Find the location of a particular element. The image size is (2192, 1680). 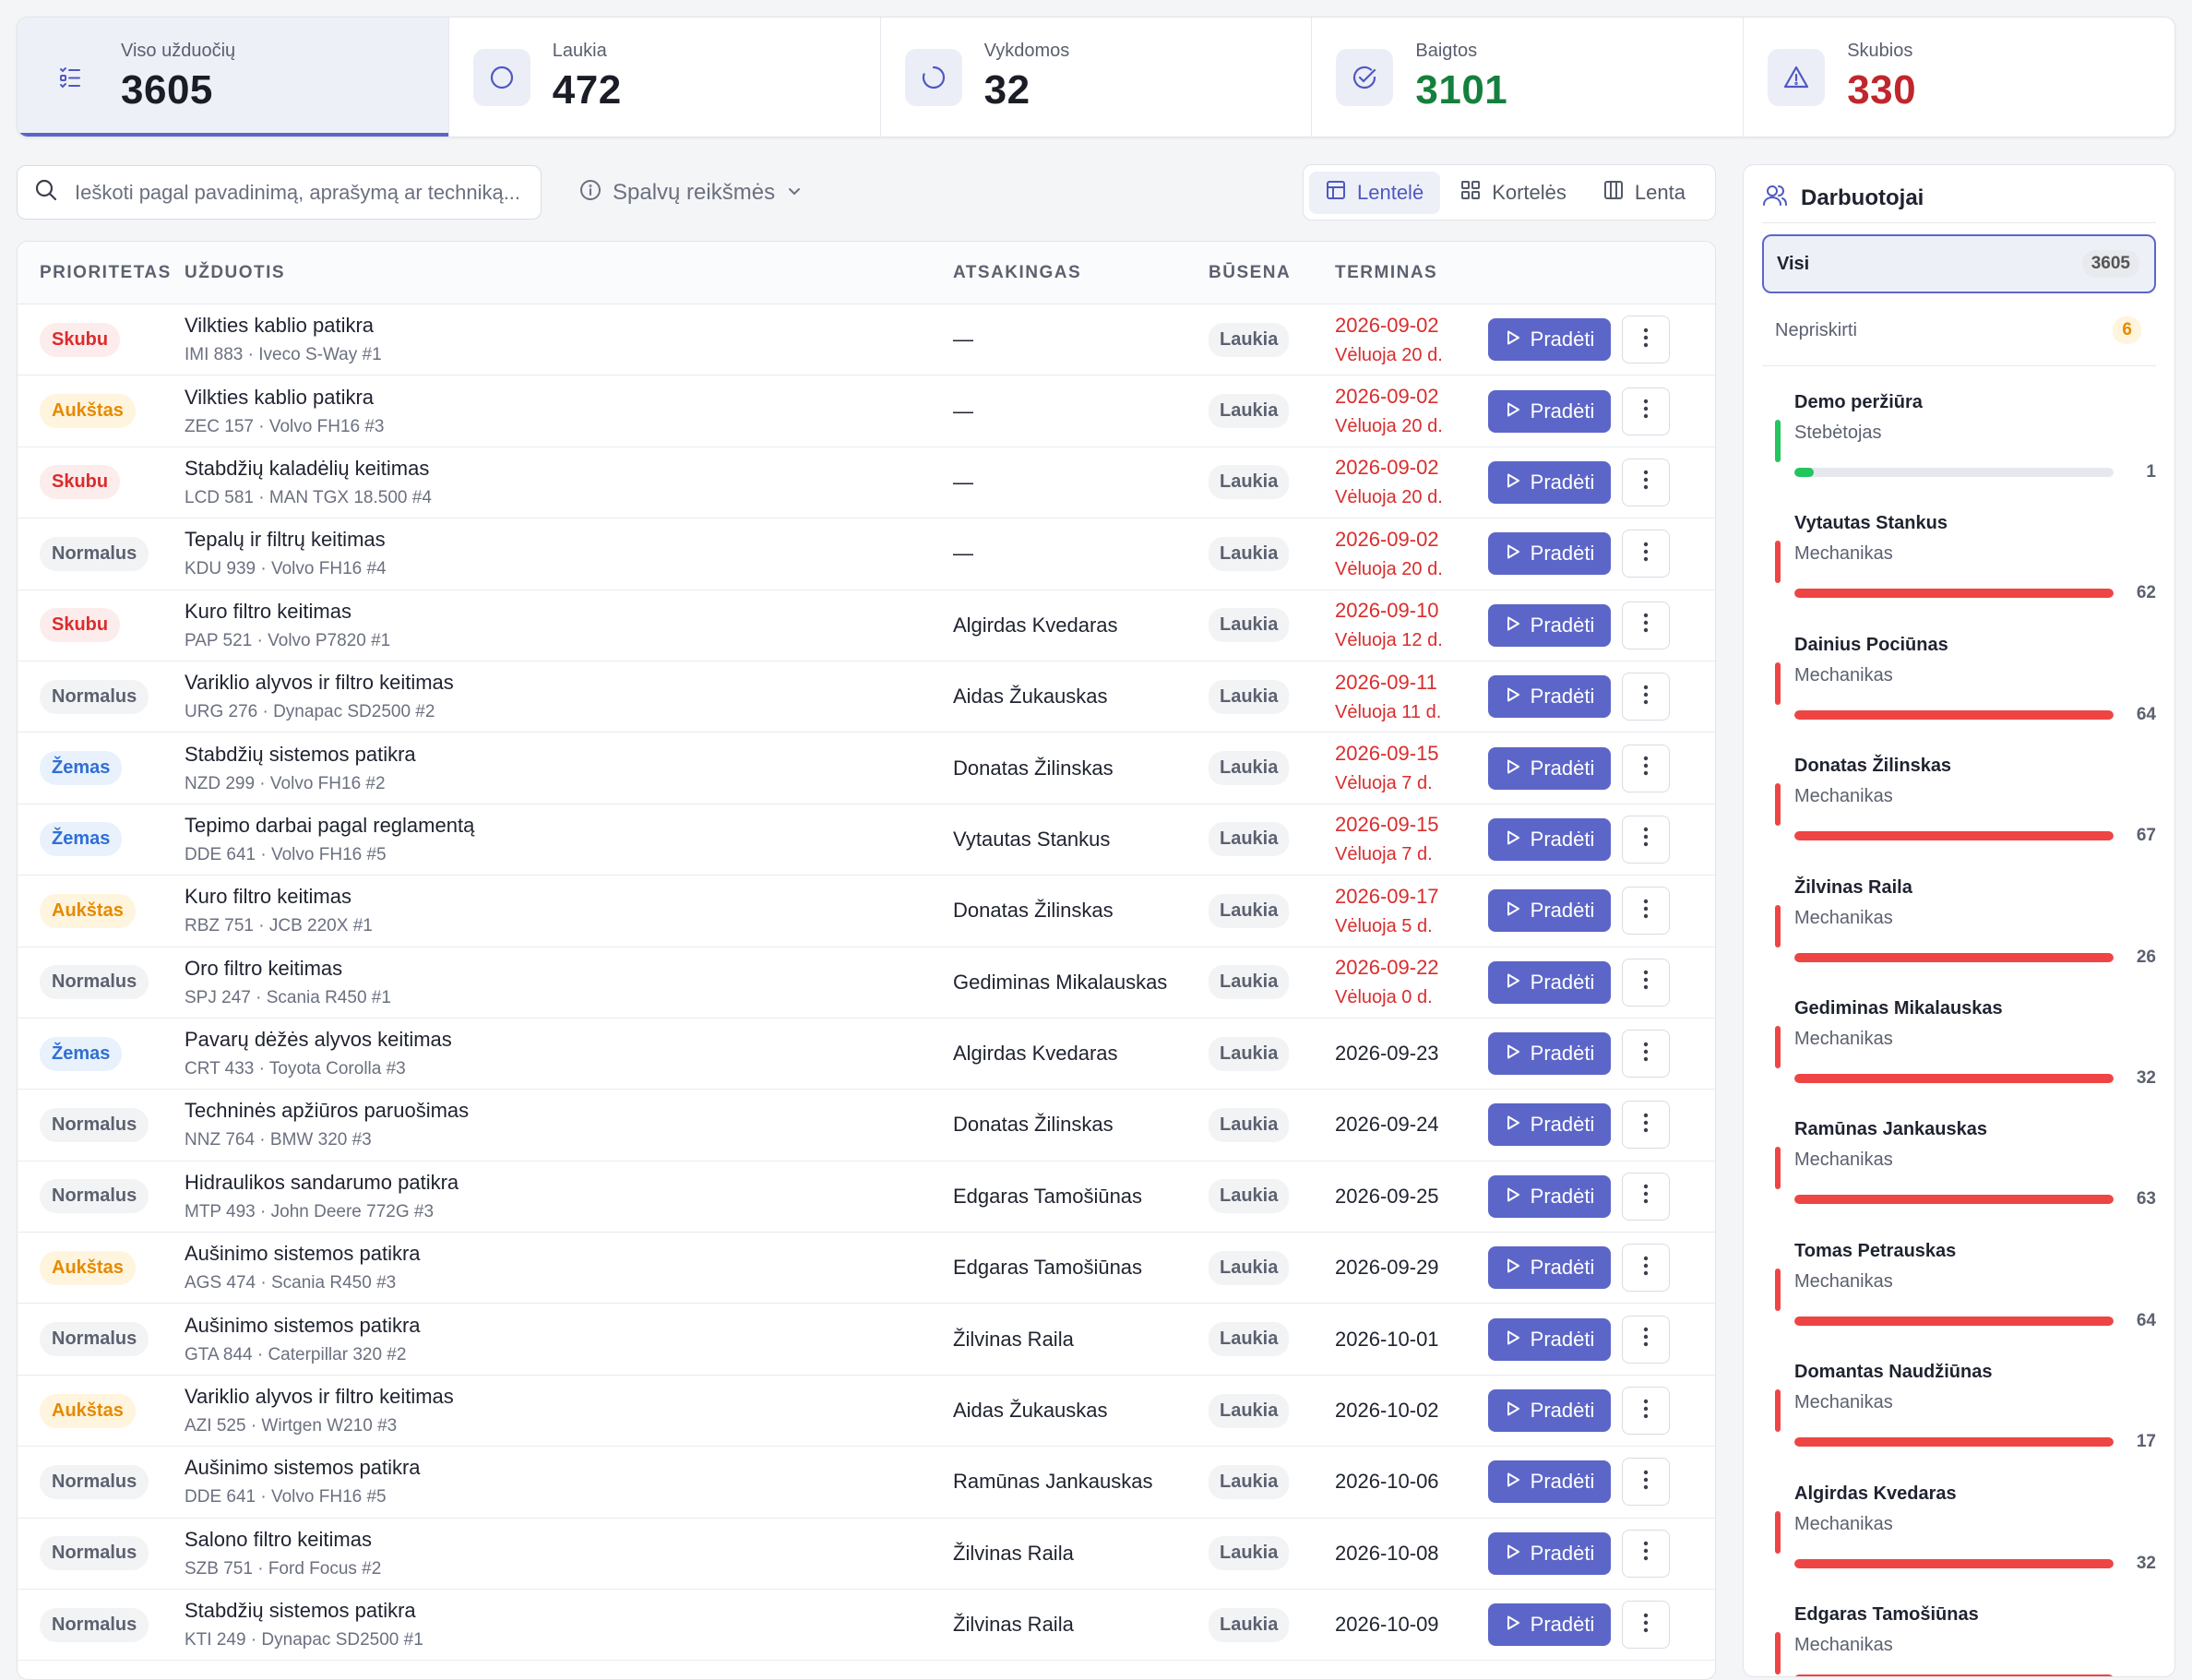

employee-item: Donatas Žilinskas Mechanikas 67 is located at coordinates (1959, 790).